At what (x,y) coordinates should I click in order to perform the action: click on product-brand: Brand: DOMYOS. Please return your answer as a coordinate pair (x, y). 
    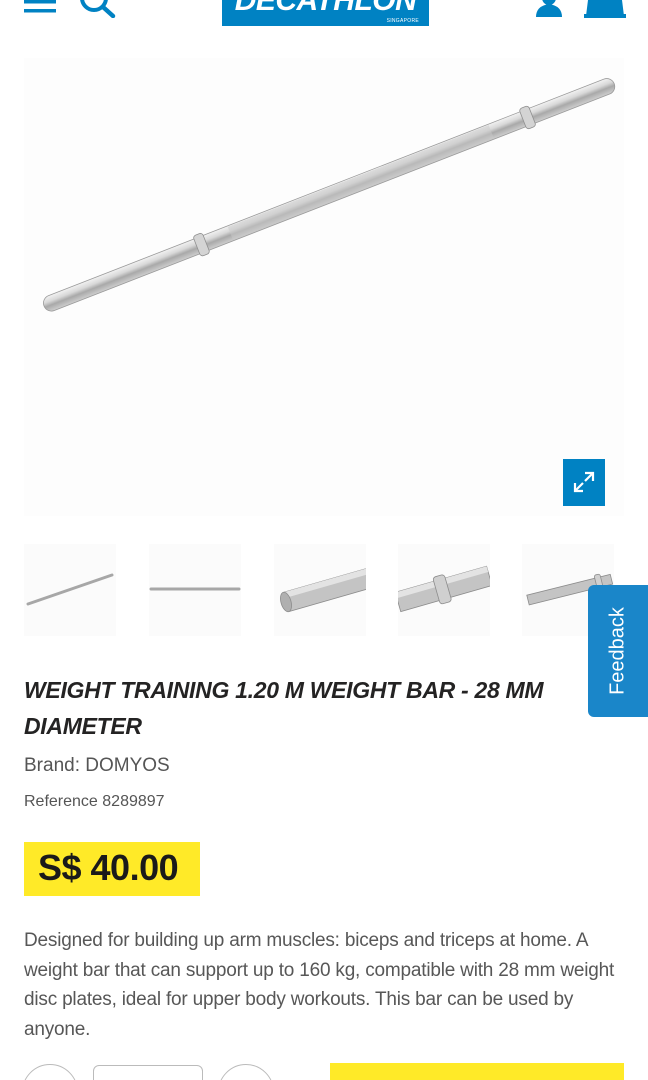
    Looking at the image, I should click on (97, 765).